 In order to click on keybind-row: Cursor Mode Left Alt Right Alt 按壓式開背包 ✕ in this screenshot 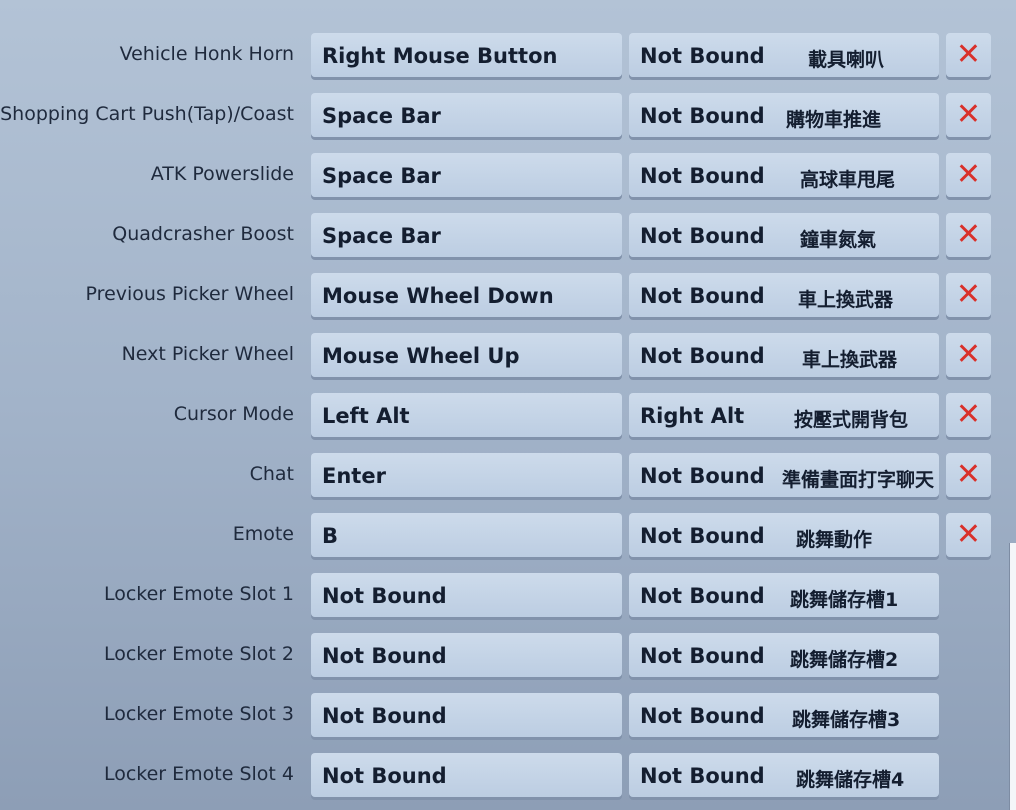, I will do `click(508, 417)`.